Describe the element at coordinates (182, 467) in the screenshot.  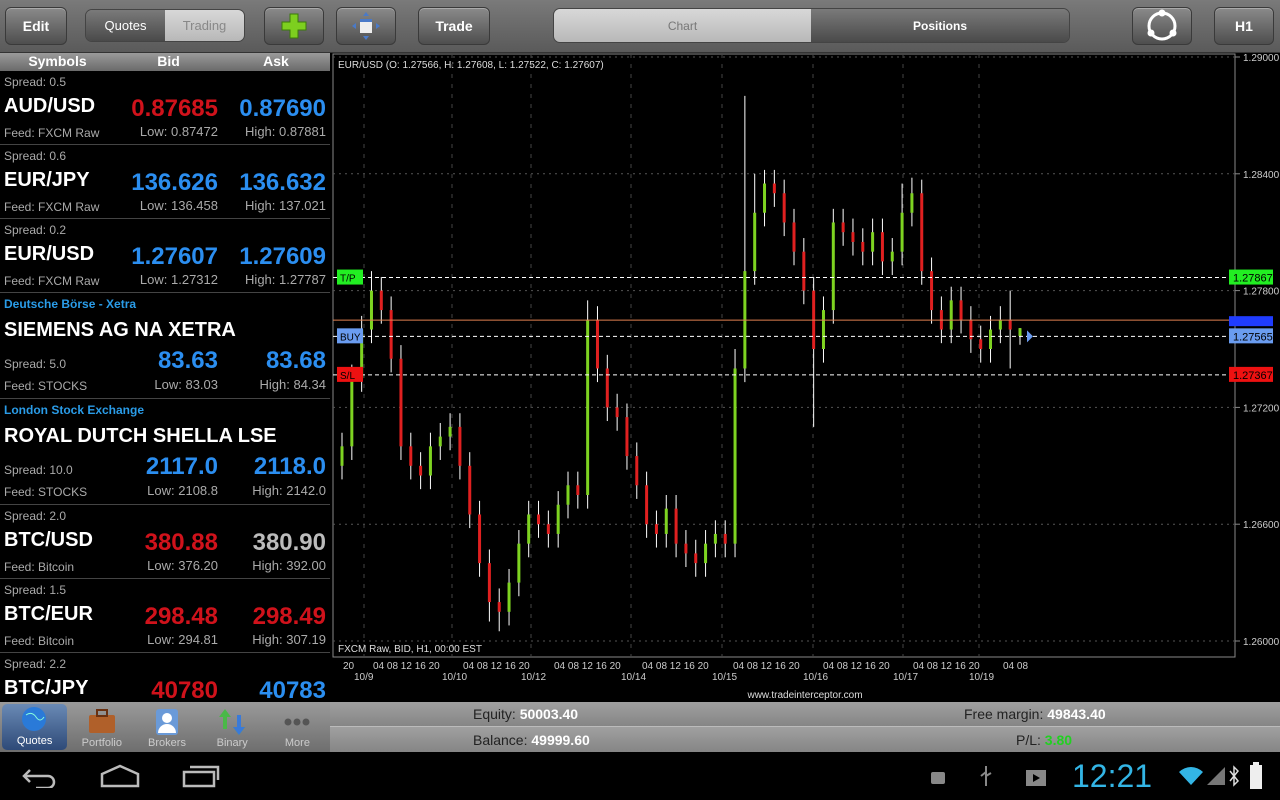
I see `bid-price: 2117.0` at that location.